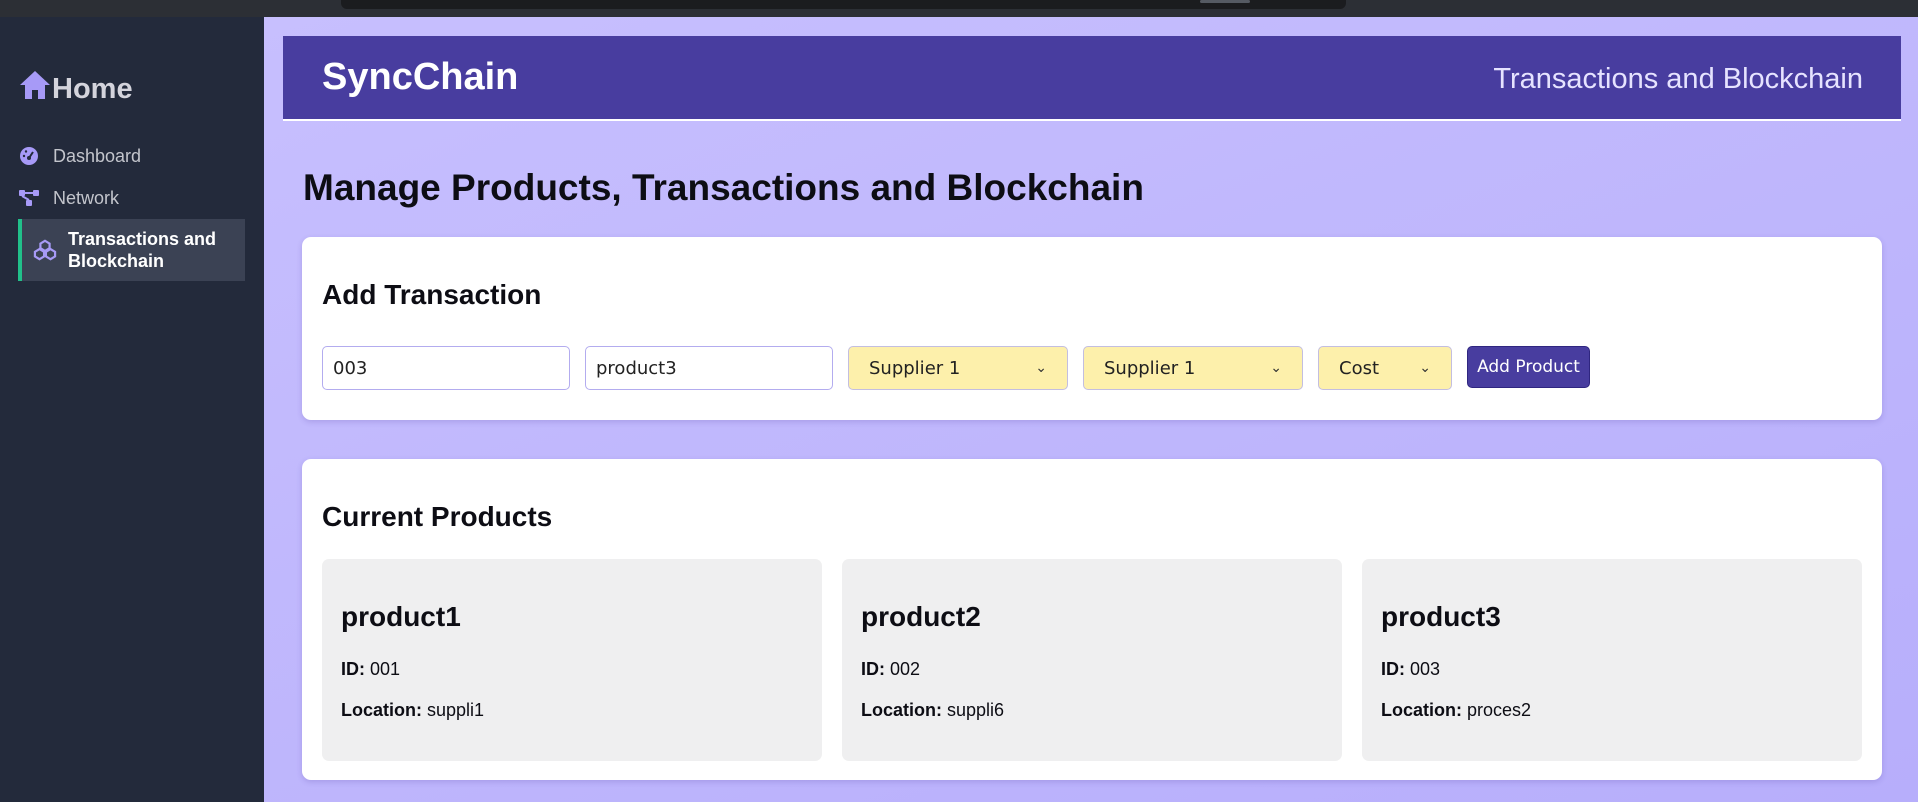 This screenshot has width=1918, height=802. I want to click on from-supplier-value: Supplier 1, so click(915, 368).